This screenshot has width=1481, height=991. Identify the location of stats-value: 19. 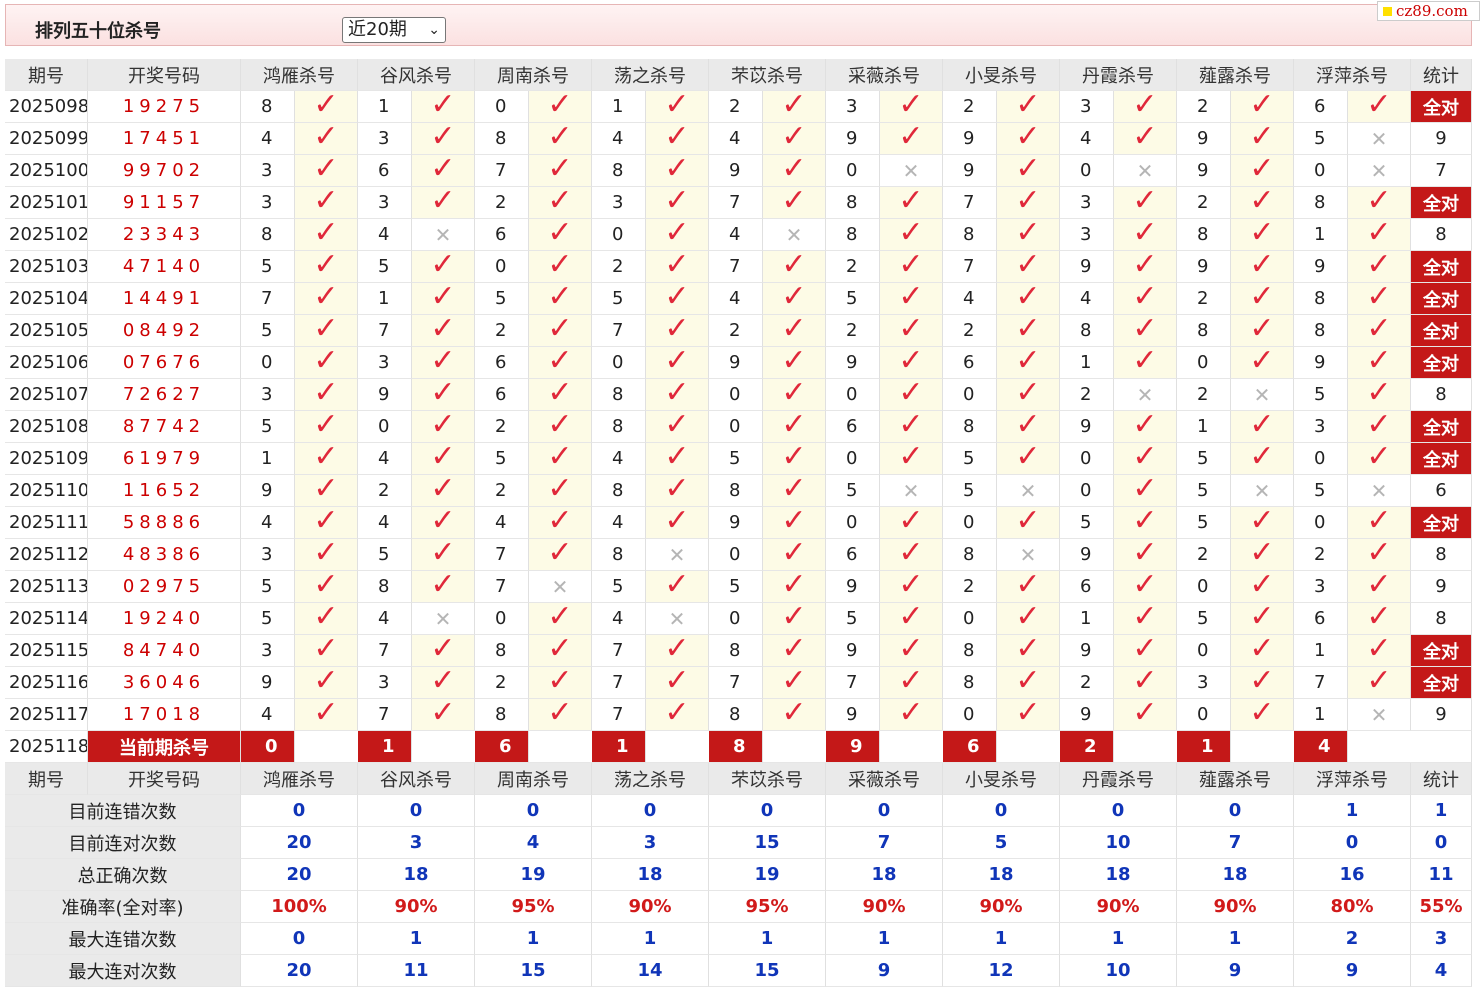
(533, 875).